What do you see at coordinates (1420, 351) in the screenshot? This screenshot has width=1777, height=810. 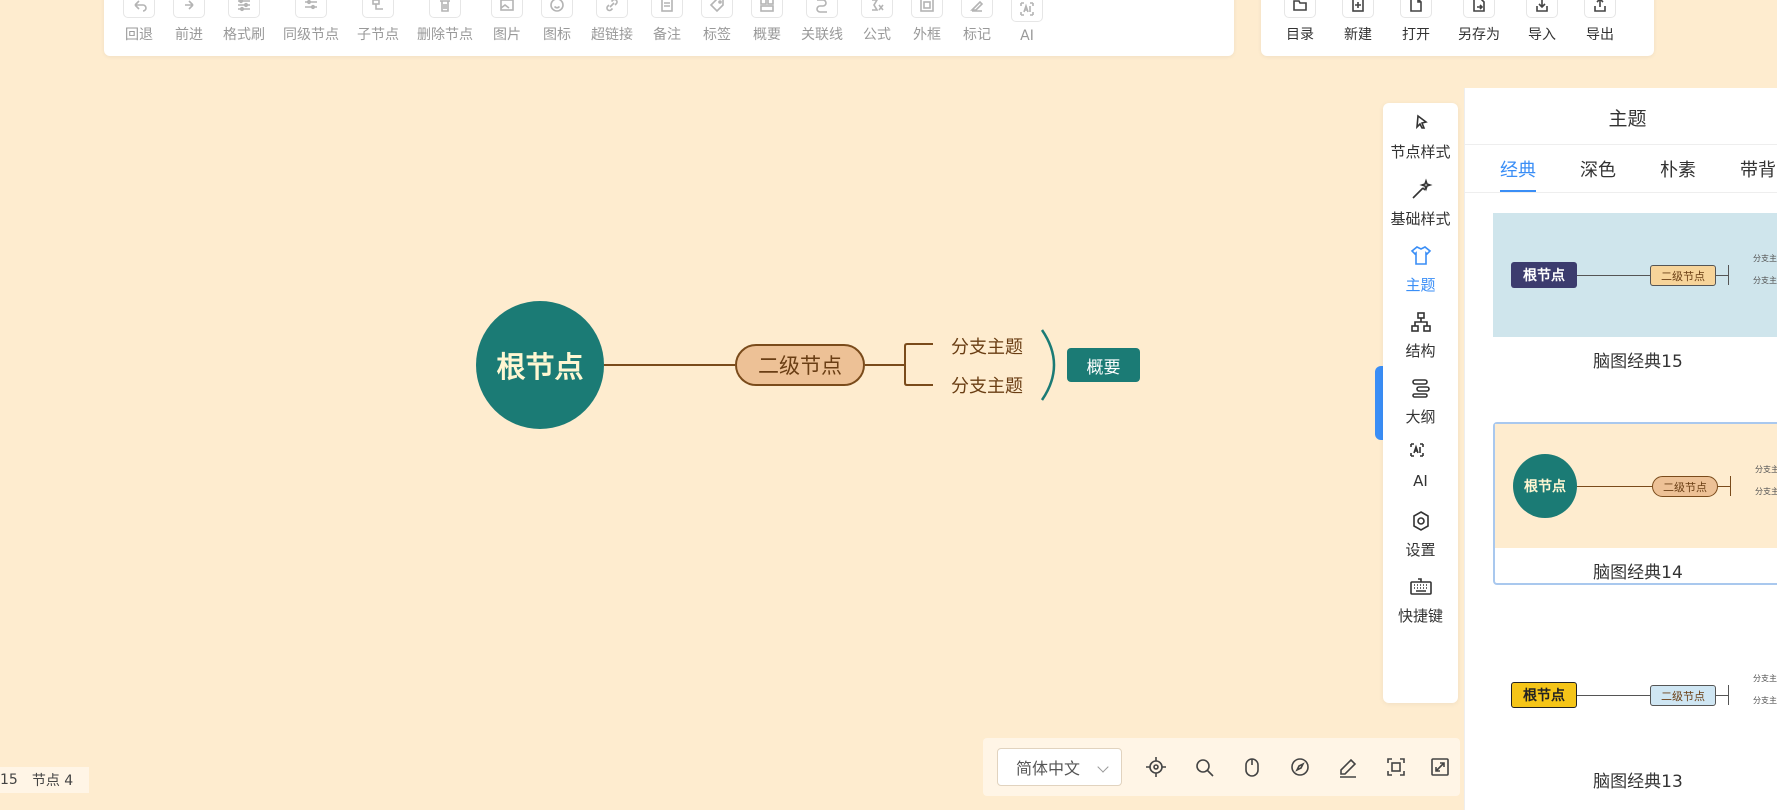 I see `side-nav-label: 结构` at bounding box center [1420, 351].